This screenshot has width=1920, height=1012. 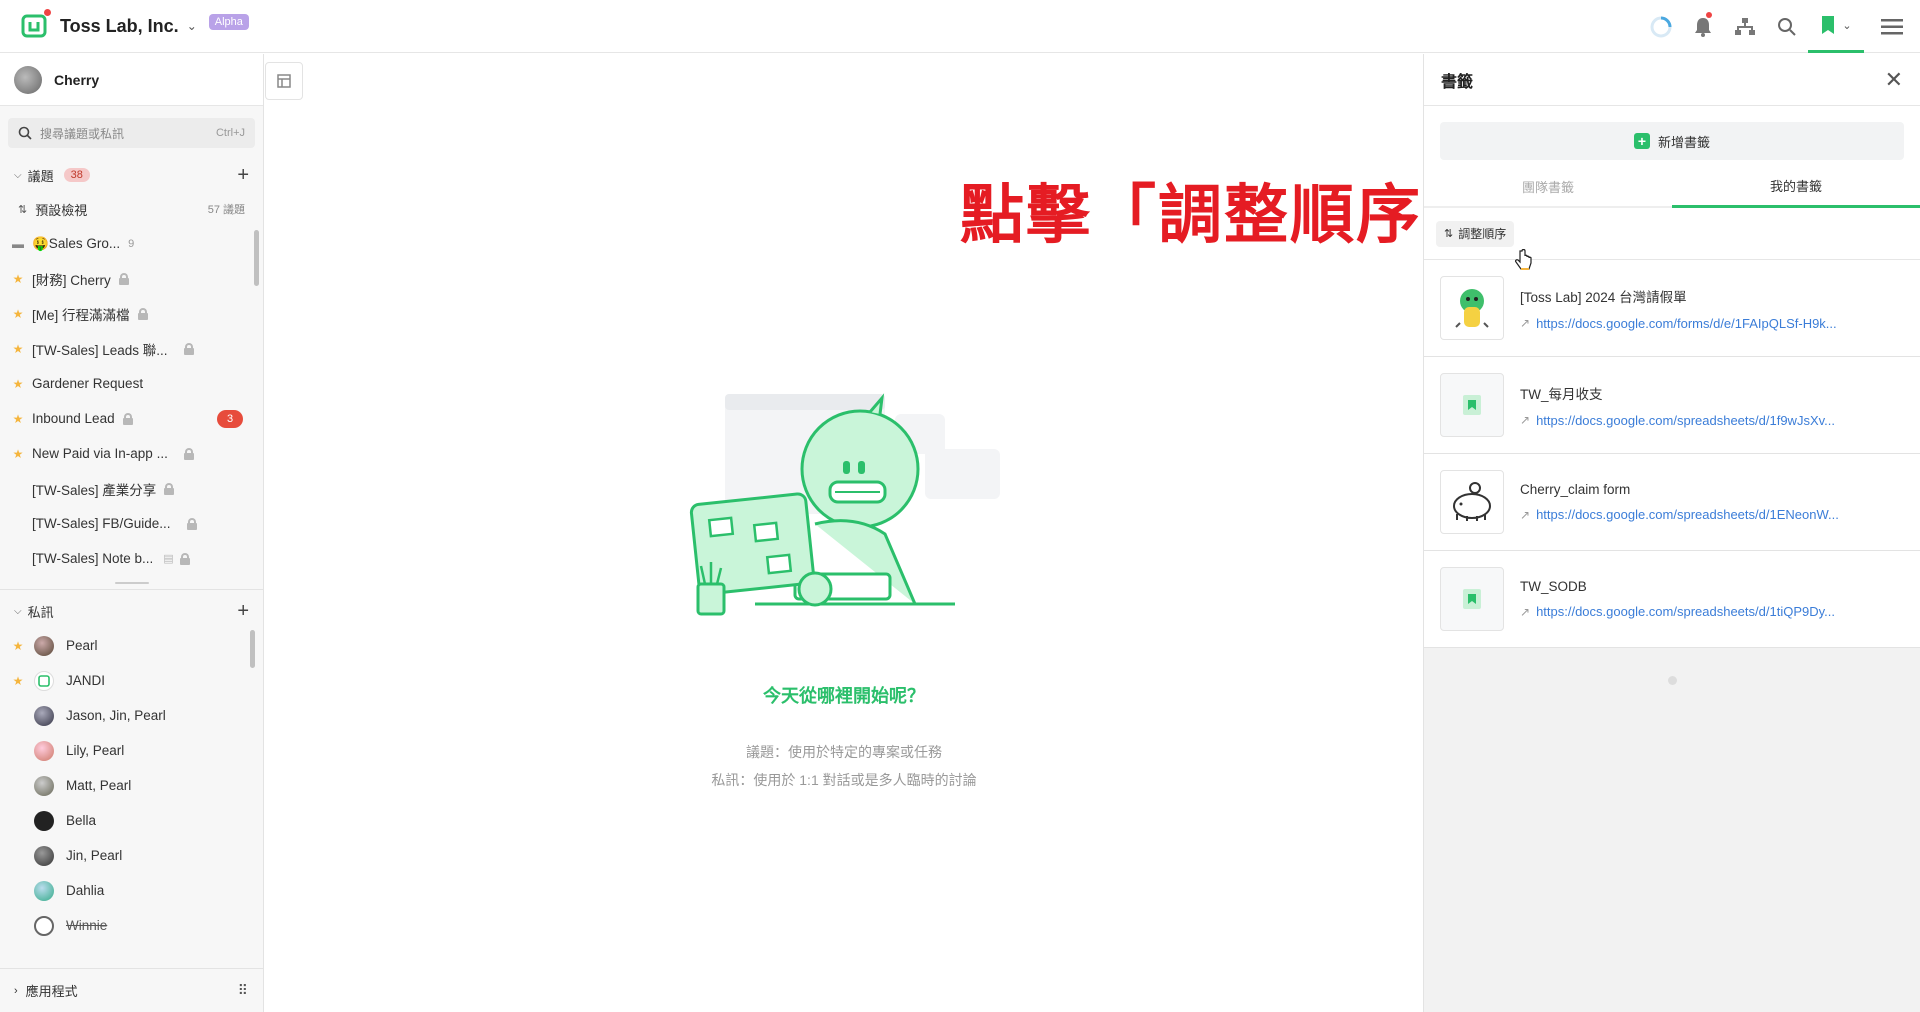 What do you see at coordinates (243, 990) in the screenshot?
I see `apps-grid-icon: ⠿` at bounding box center [243, 990].